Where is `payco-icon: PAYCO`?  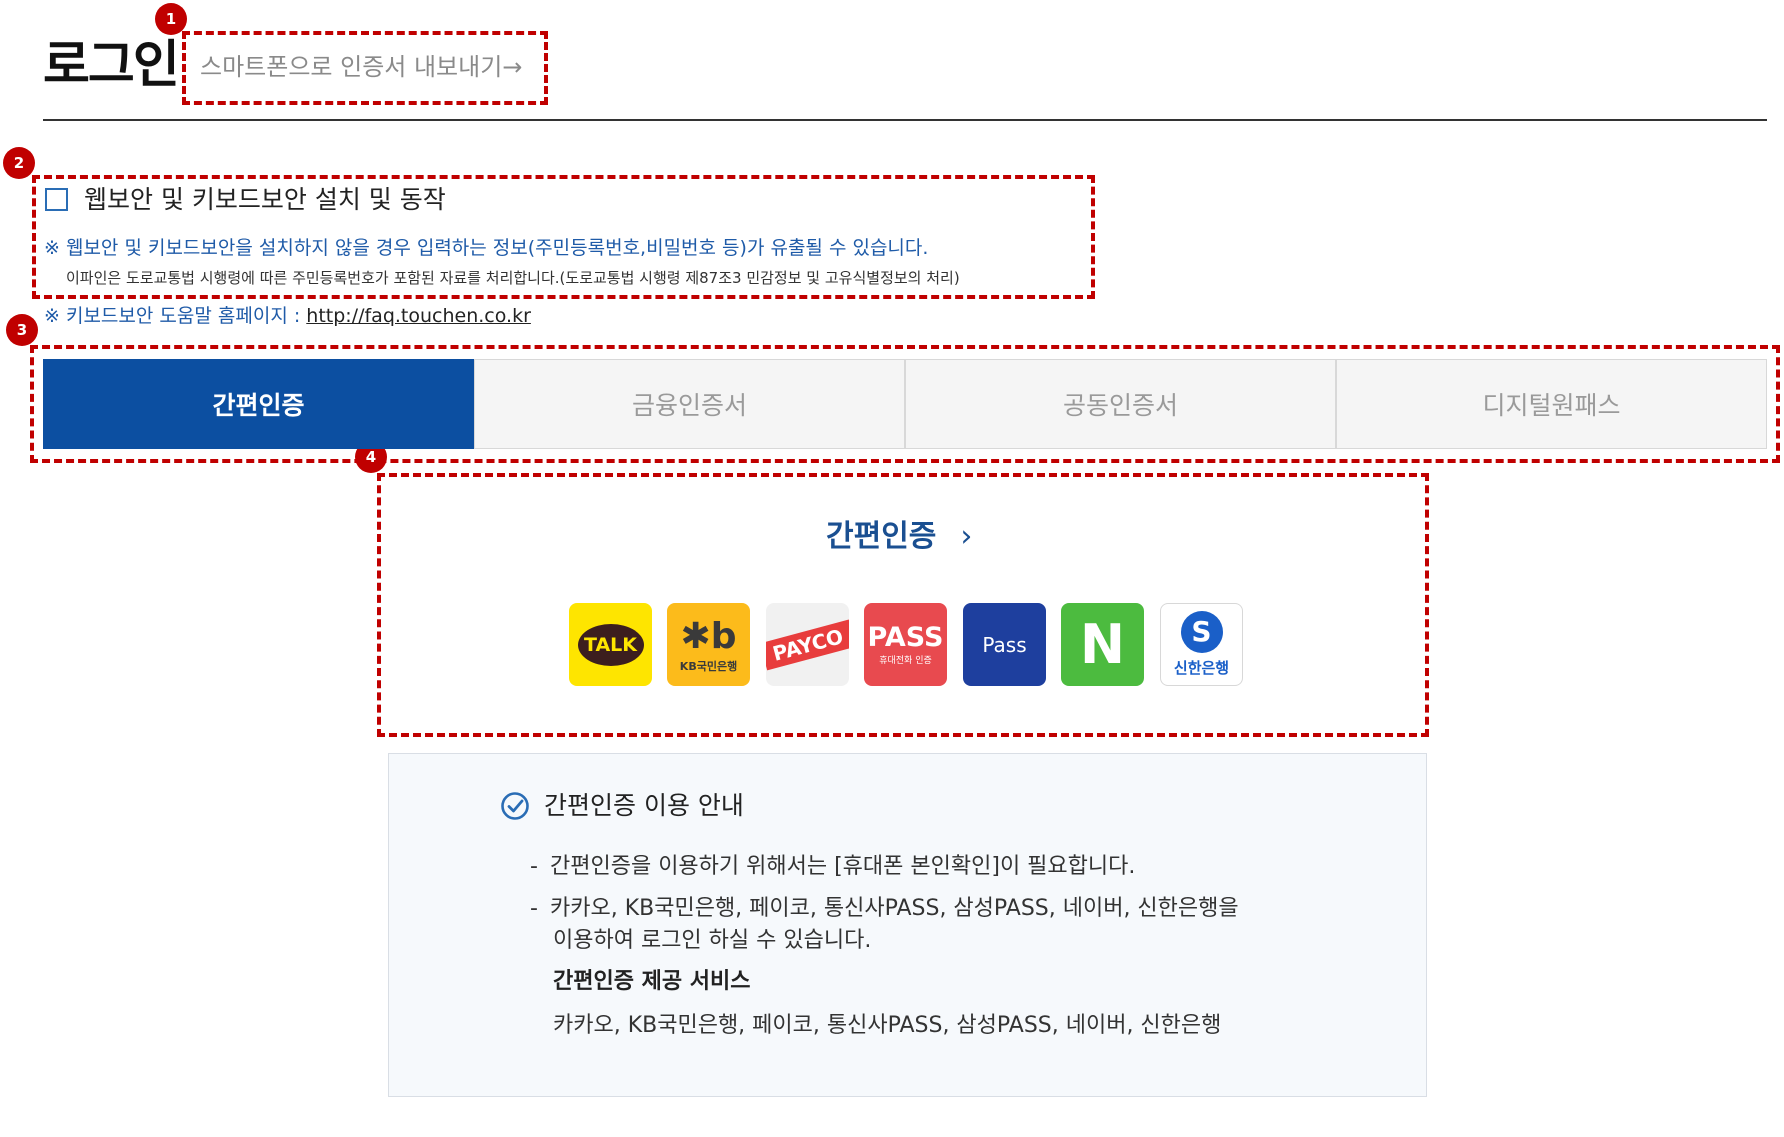
payco-icon: PAYCO is located at coordinates (807, 644).